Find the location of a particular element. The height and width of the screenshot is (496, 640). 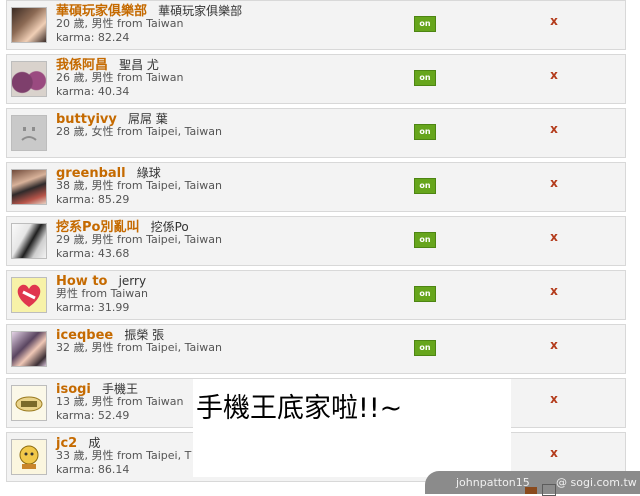

heart-icon is located at coordinates (29, 295).